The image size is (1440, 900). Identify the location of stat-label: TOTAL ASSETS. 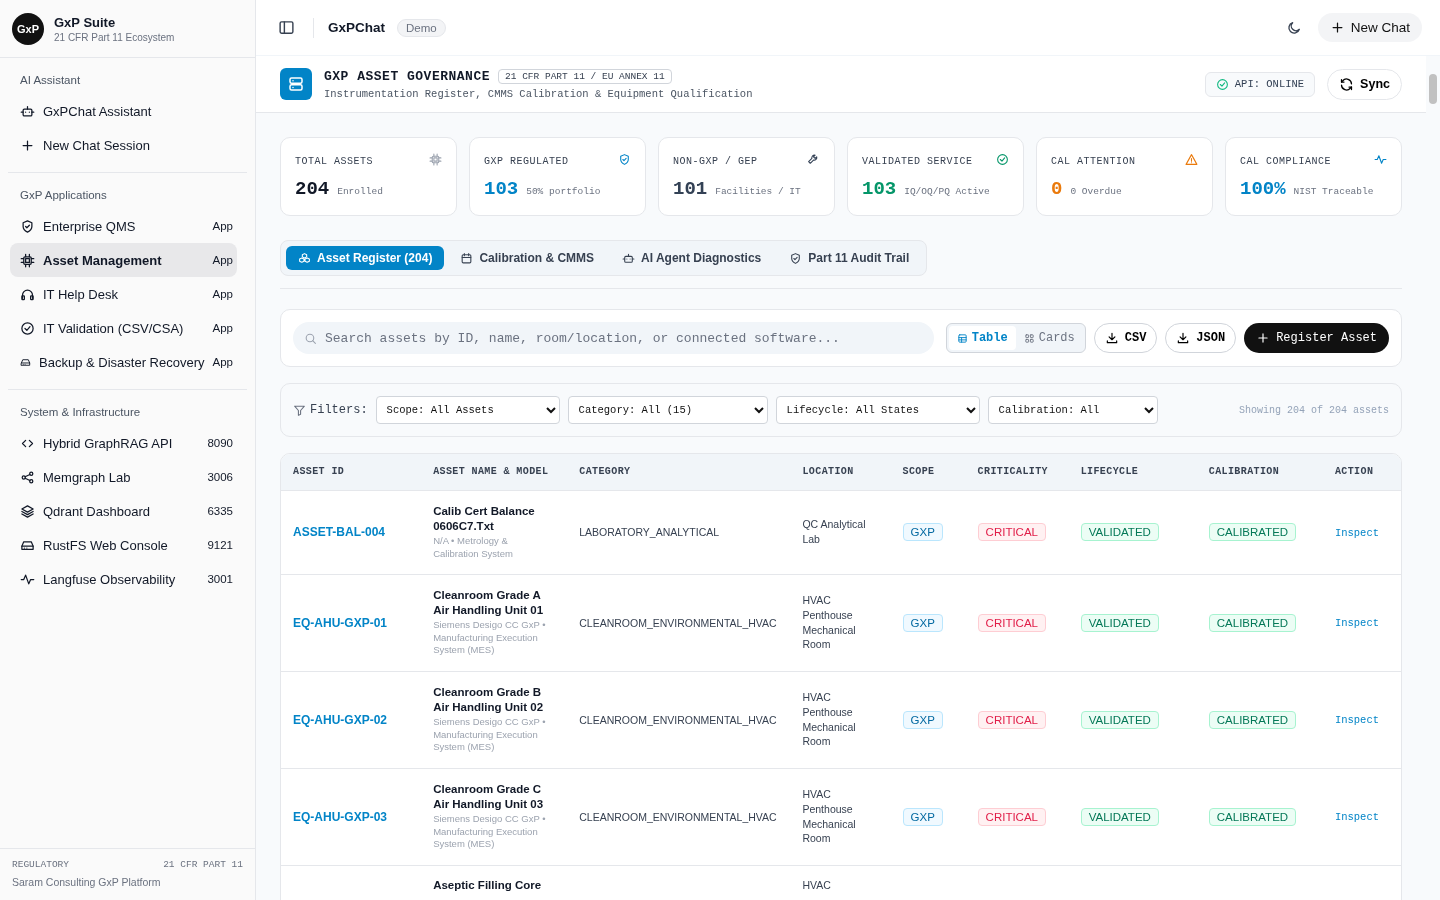
(334, 161).